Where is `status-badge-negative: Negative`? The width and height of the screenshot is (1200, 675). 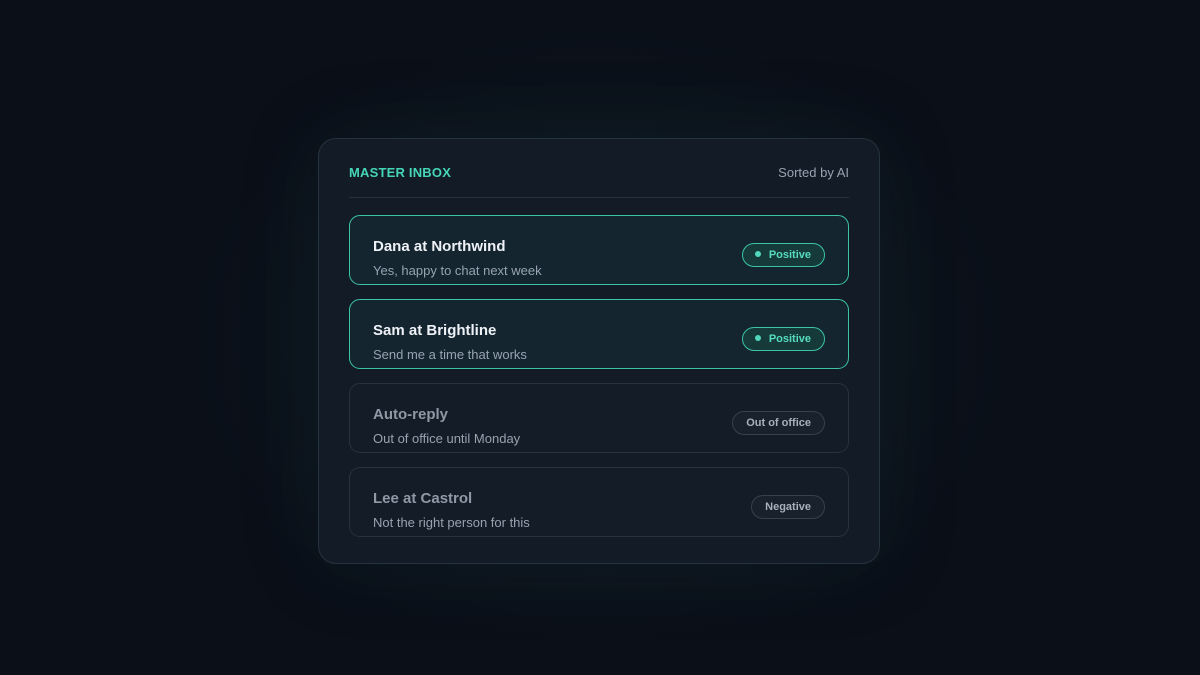 status-badge-negative: Negative is located at coordinates (788, 507).